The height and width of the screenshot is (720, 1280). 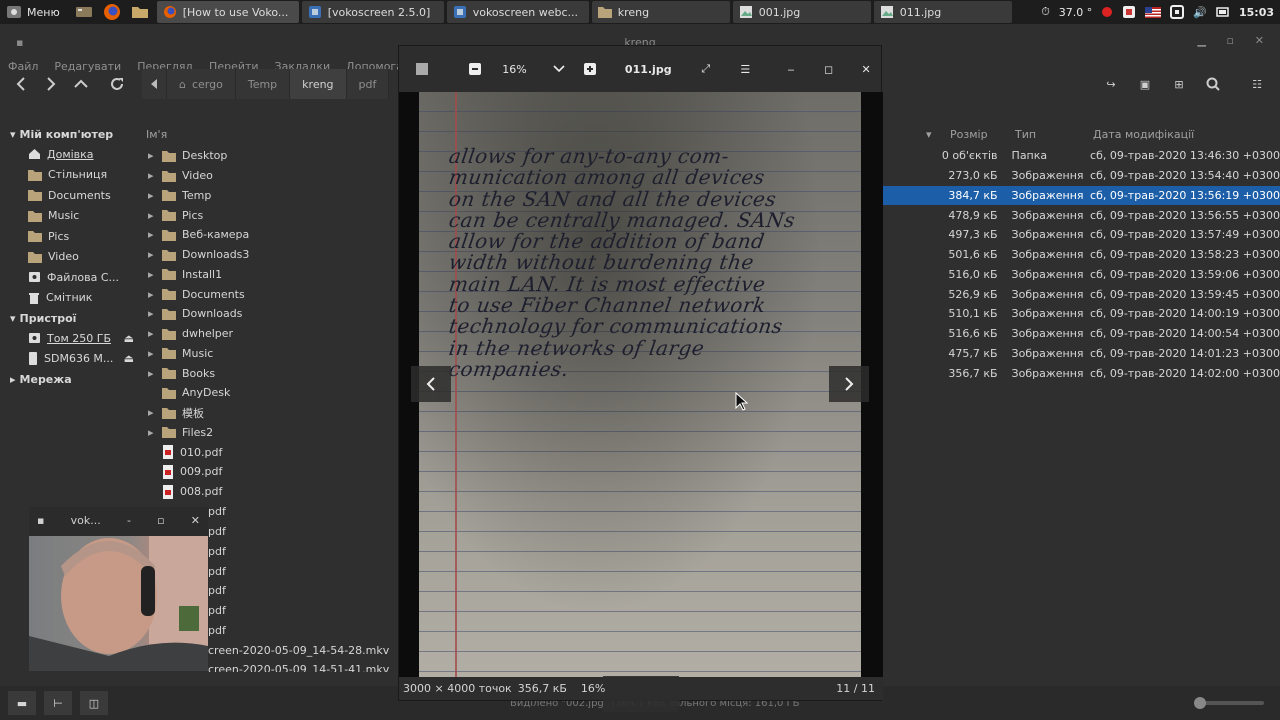 I want to click on hide-sidebar-button: ◫, so click(x=94, y=703).